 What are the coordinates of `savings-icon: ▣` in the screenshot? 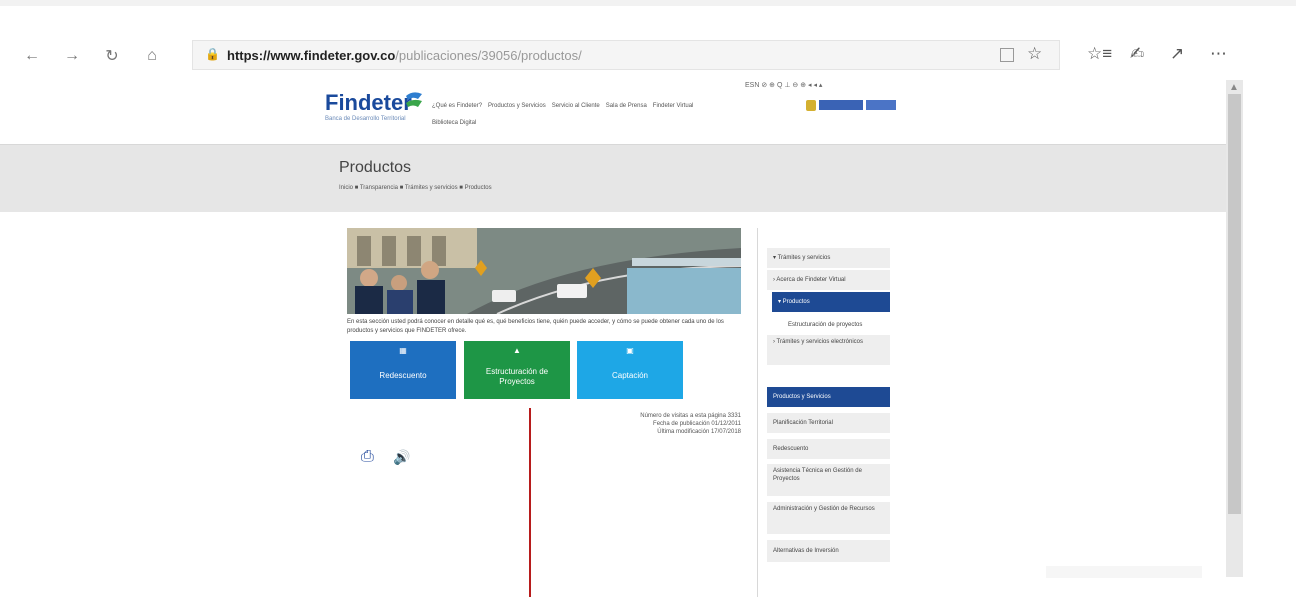 It's located at (630, 350).